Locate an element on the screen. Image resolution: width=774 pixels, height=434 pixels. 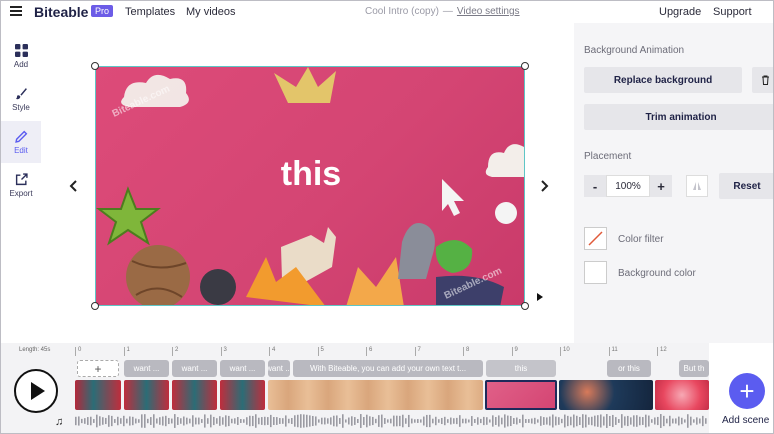
background-color-swatch is located at coordinates (595, 272).